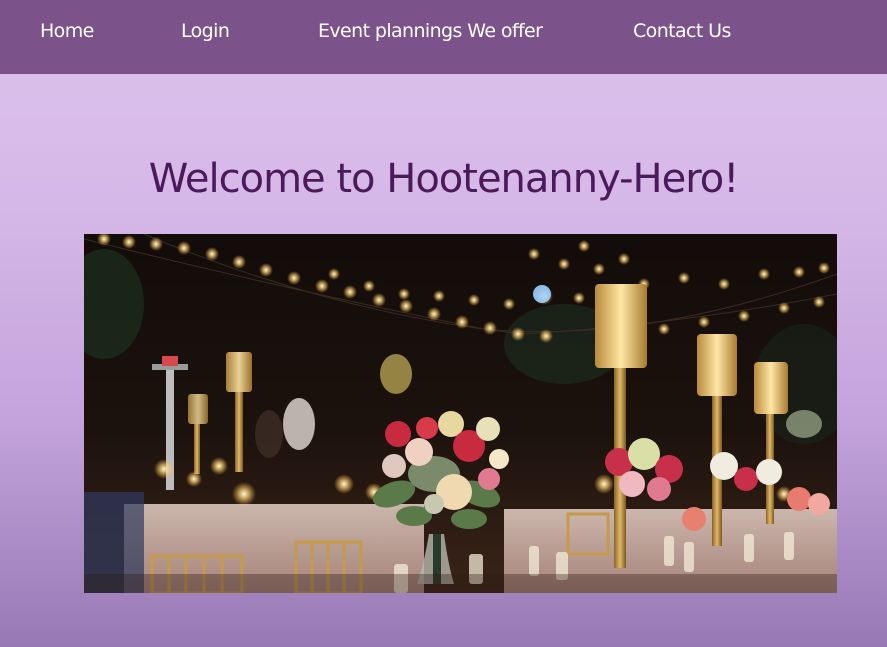 The image size is (887, 647). What do you see at coordinates (682, 31) in the screenshot?
I see `nav-link-contact-us: Contact Us` at bounding box center [682, 31].